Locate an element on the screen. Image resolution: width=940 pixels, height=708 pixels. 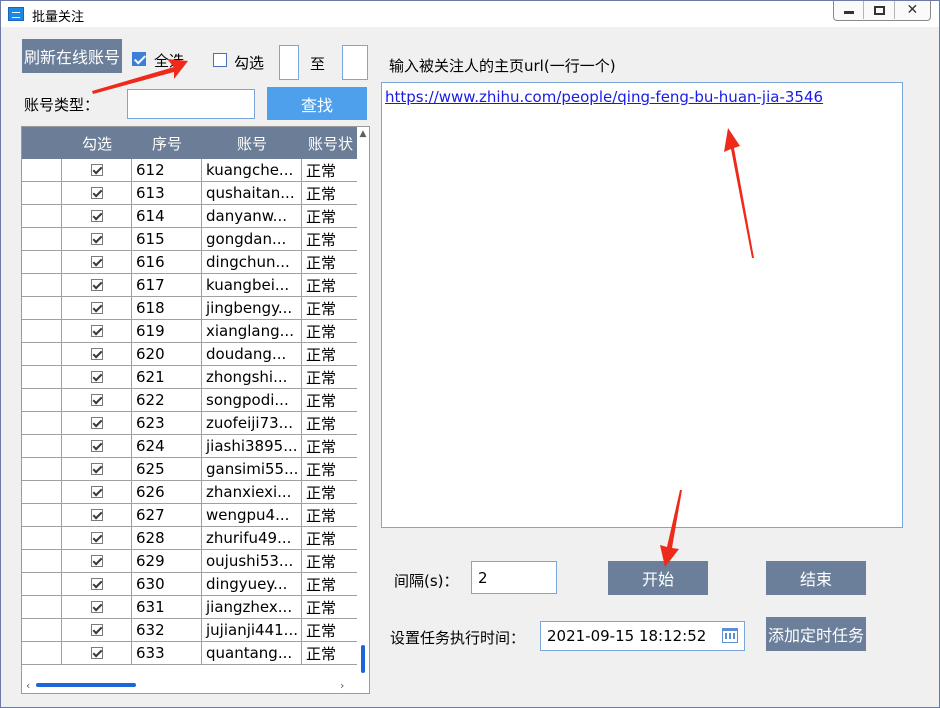
refresh-accounts-button: 刷新在线账号 is located at coordinates (72, 56).